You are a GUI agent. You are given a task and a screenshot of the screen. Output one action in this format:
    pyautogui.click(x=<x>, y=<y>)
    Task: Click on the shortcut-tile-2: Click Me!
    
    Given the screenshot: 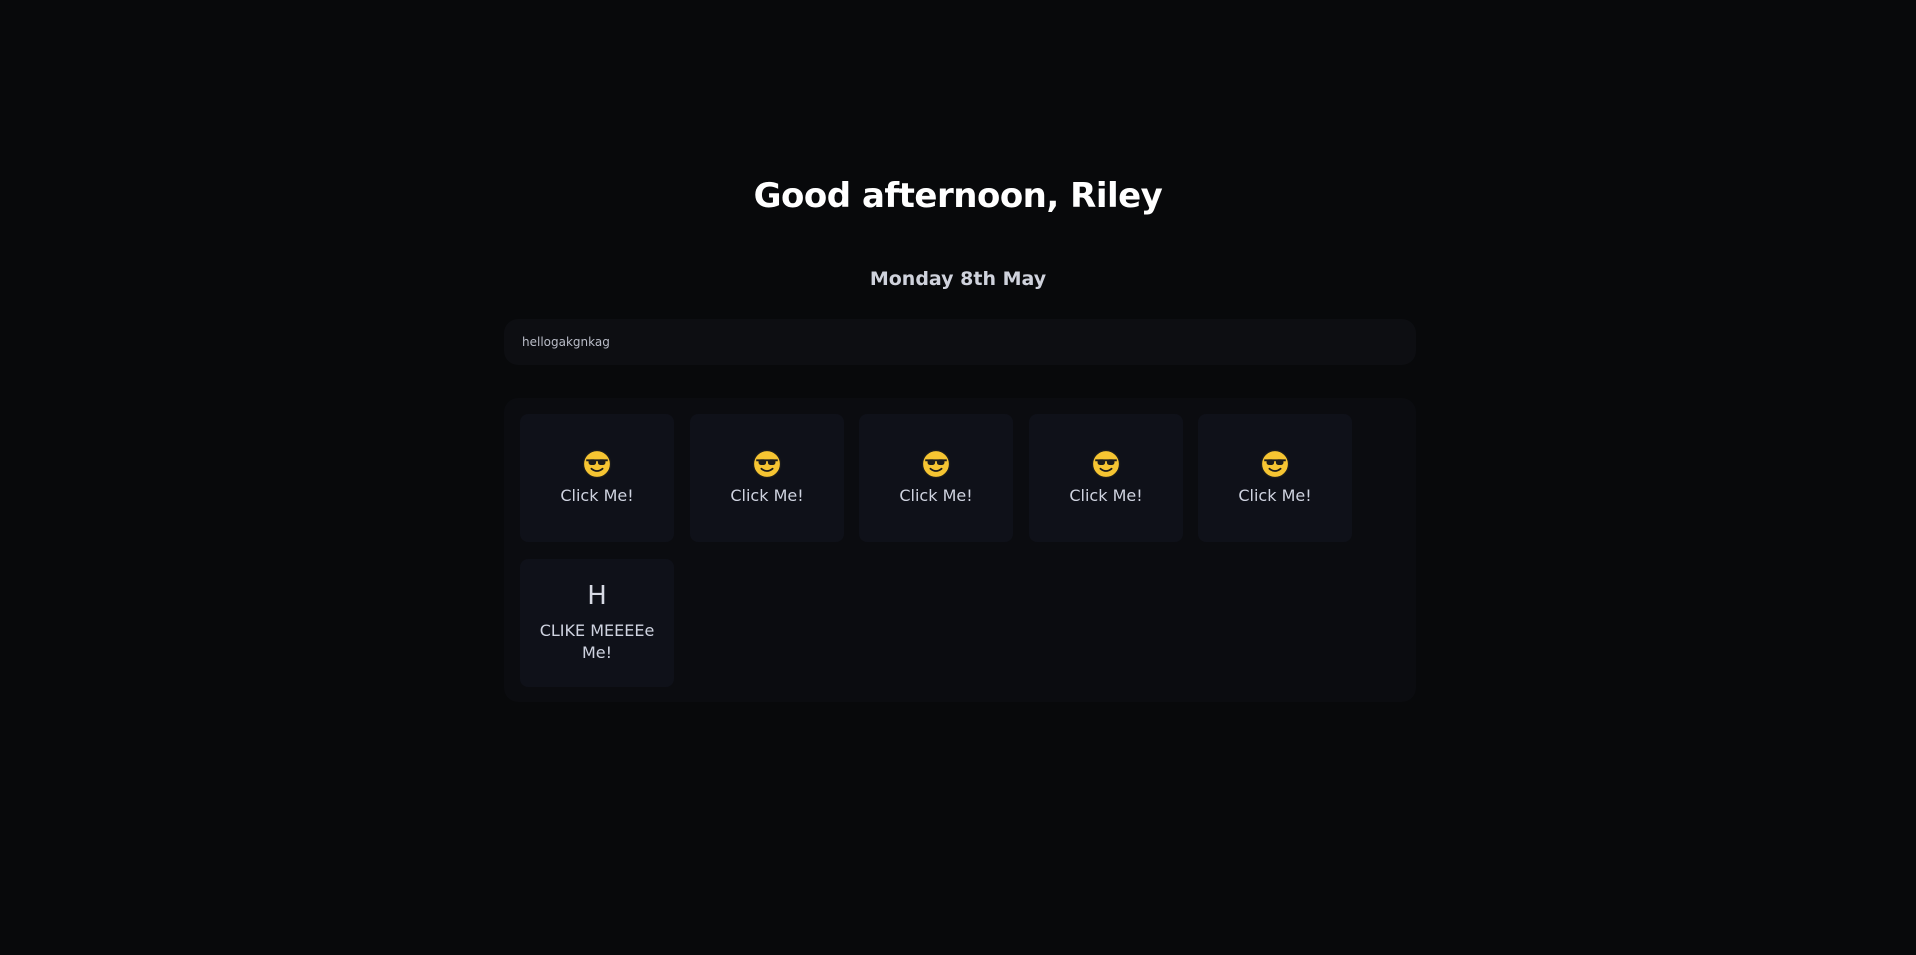 What is the action you would take?
    pyautogui.click(x=767, y=478)
    